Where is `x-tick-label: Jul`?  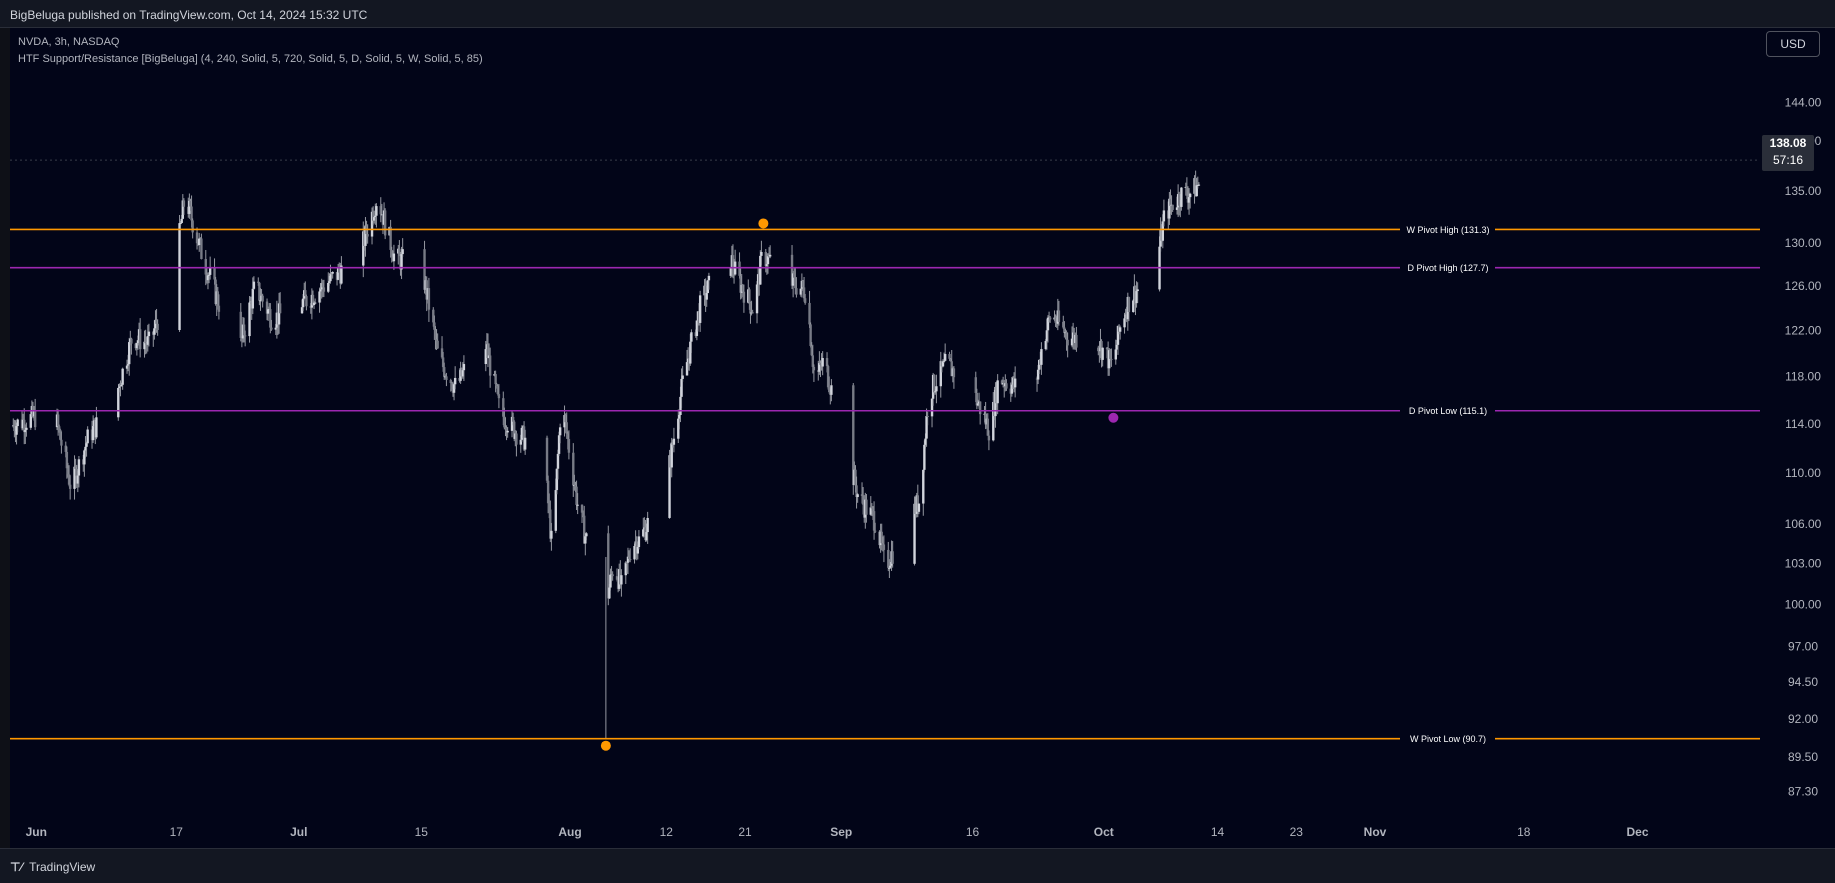 x-tick-label: Jul is located at coordinates (298, 832).